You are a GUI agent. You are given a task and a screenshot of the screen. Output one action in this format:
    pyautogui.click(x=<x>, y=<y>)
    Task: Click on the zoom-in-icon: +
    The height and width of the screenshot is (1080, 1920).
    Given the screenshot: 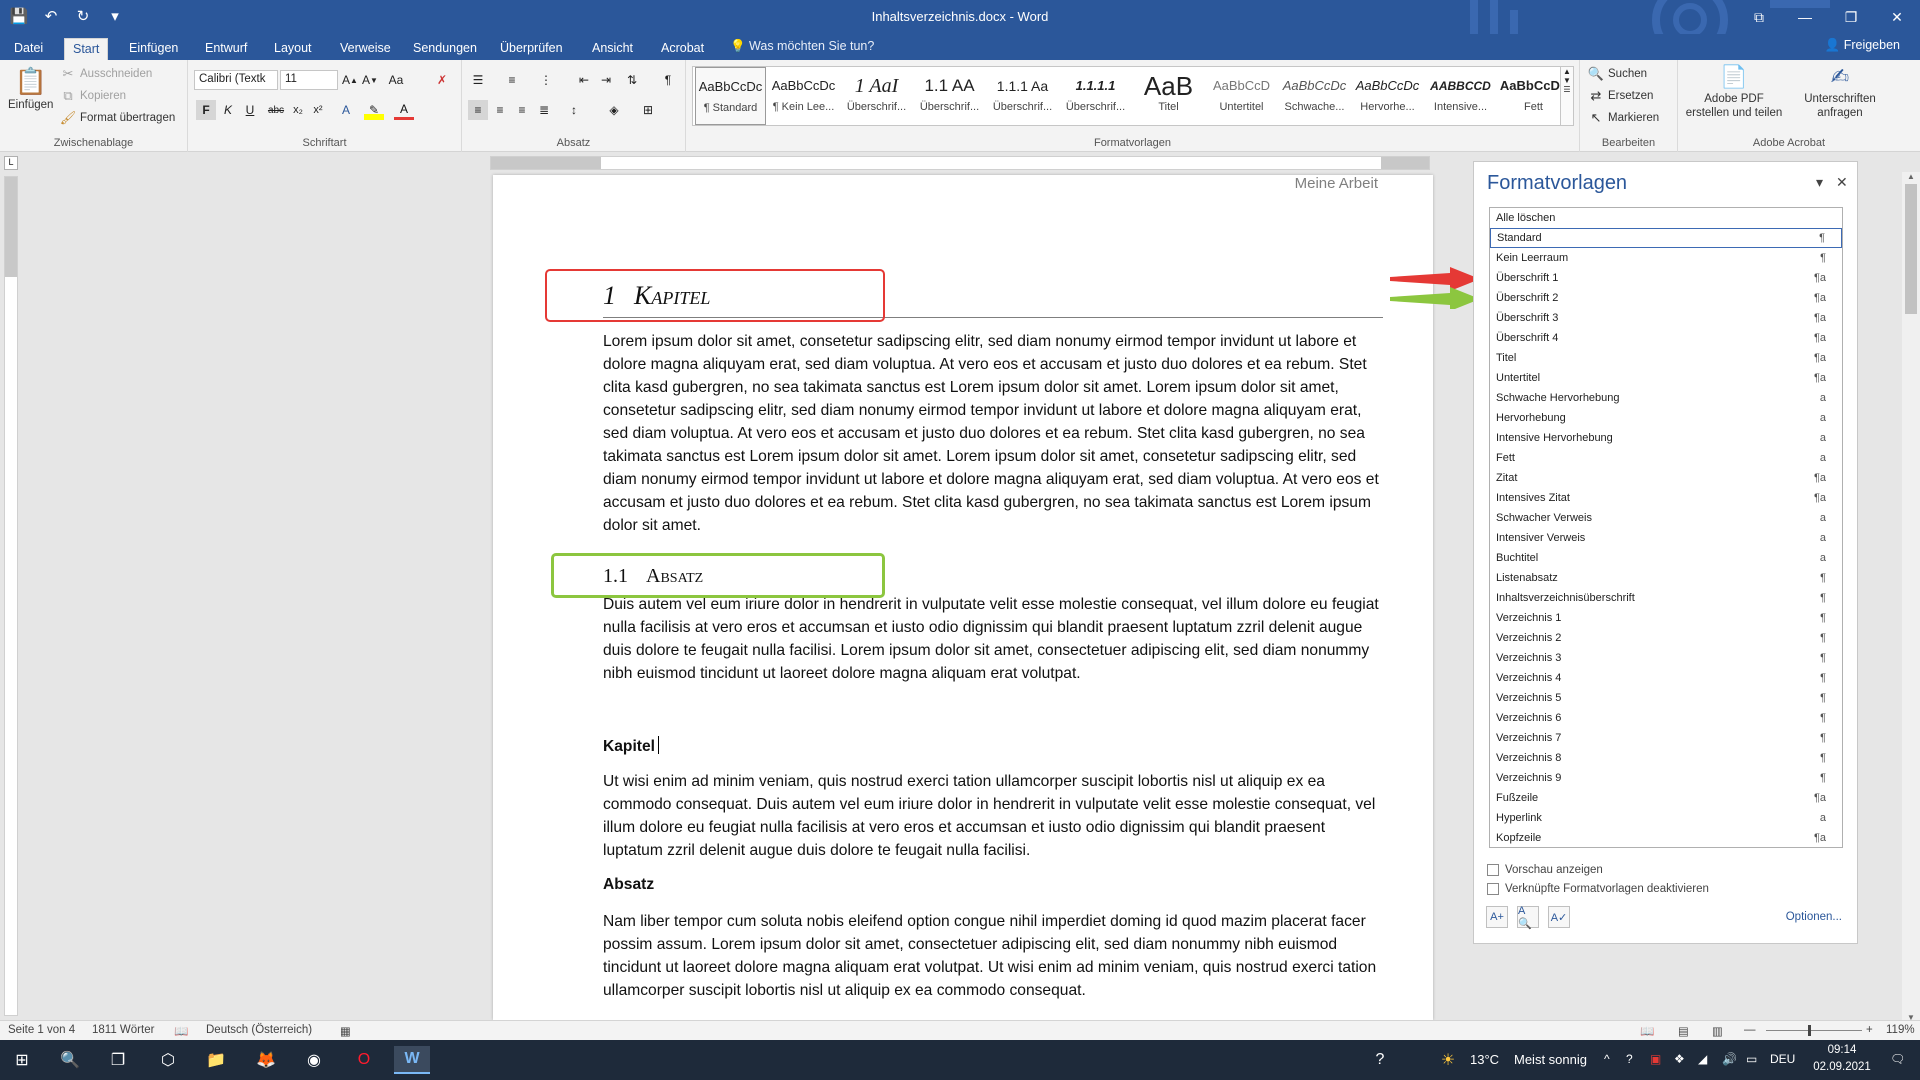 What is the action you would take?
    pyautogui.click(x=1869, y=1030)
    